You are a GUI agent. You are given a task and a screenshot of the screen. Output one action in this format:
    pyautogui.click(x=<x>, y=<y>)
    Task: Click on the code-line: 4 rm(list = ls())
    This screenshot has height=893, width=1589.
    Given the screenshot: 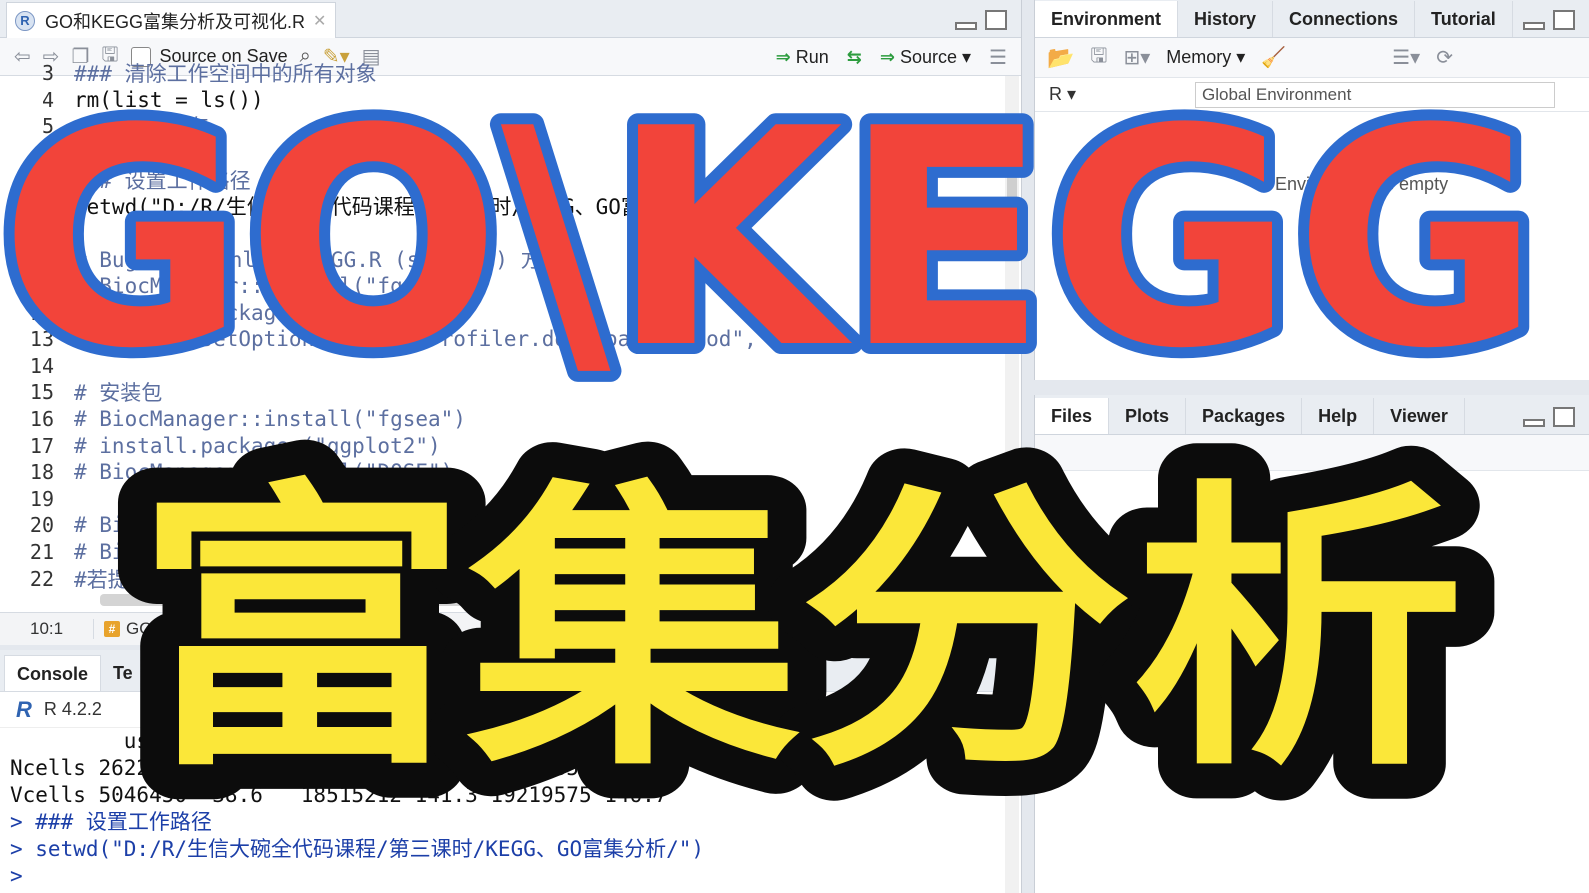 What is the action you would take?
    pyautogui.click(x=502, y=100)
    